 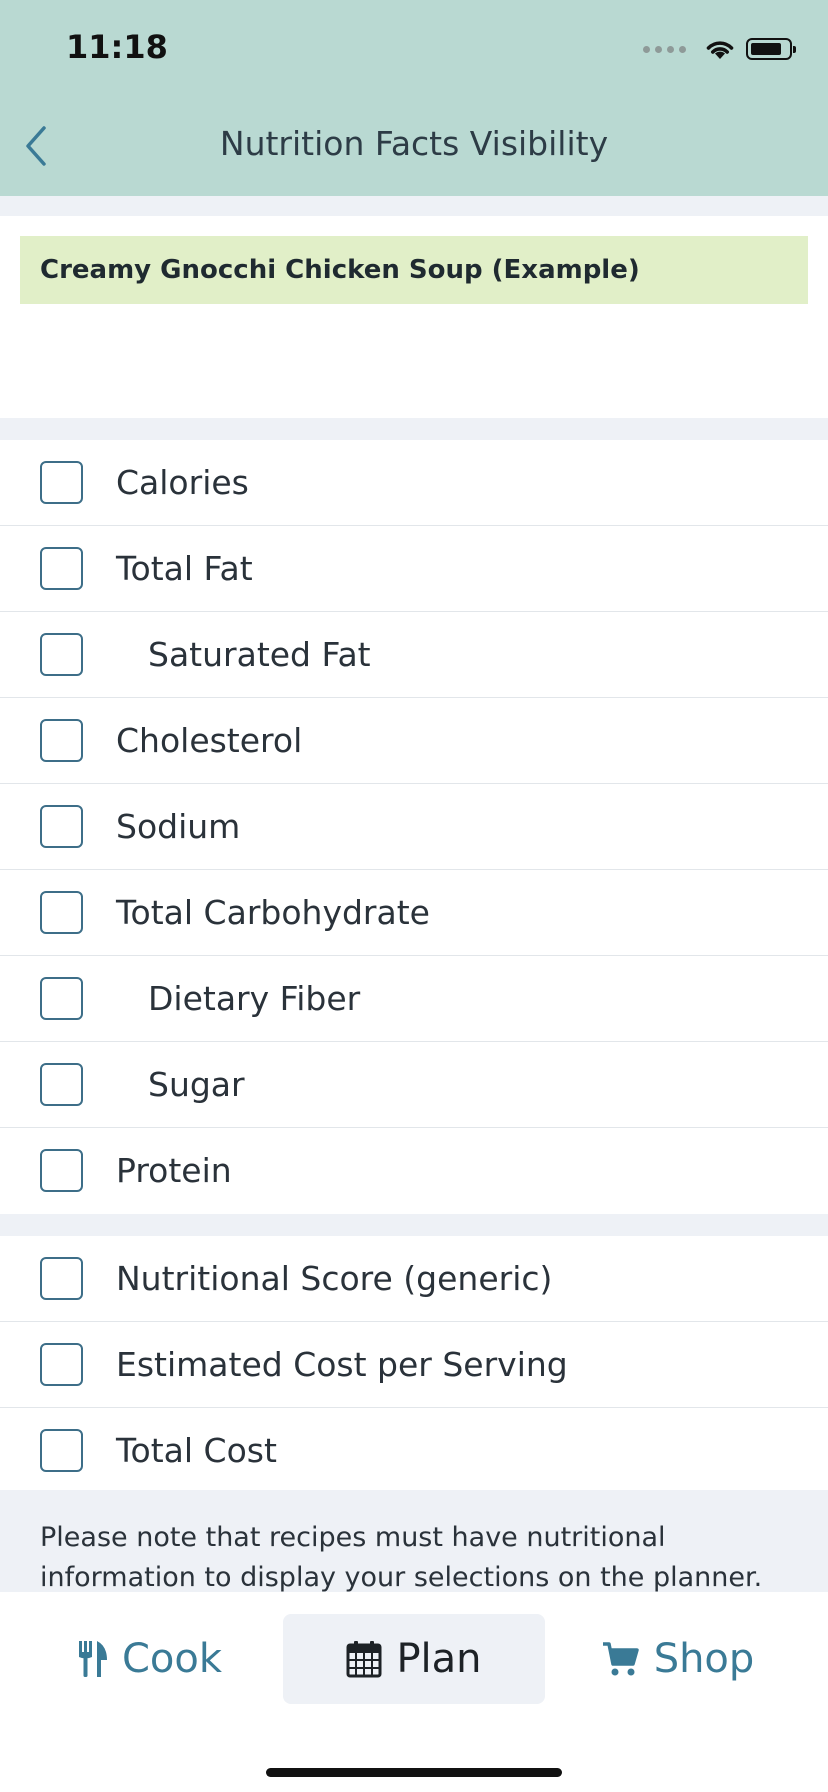 I want to click on option-row-nutritional-score: Nutritional Score (generic), so click(x=414, y=1279).